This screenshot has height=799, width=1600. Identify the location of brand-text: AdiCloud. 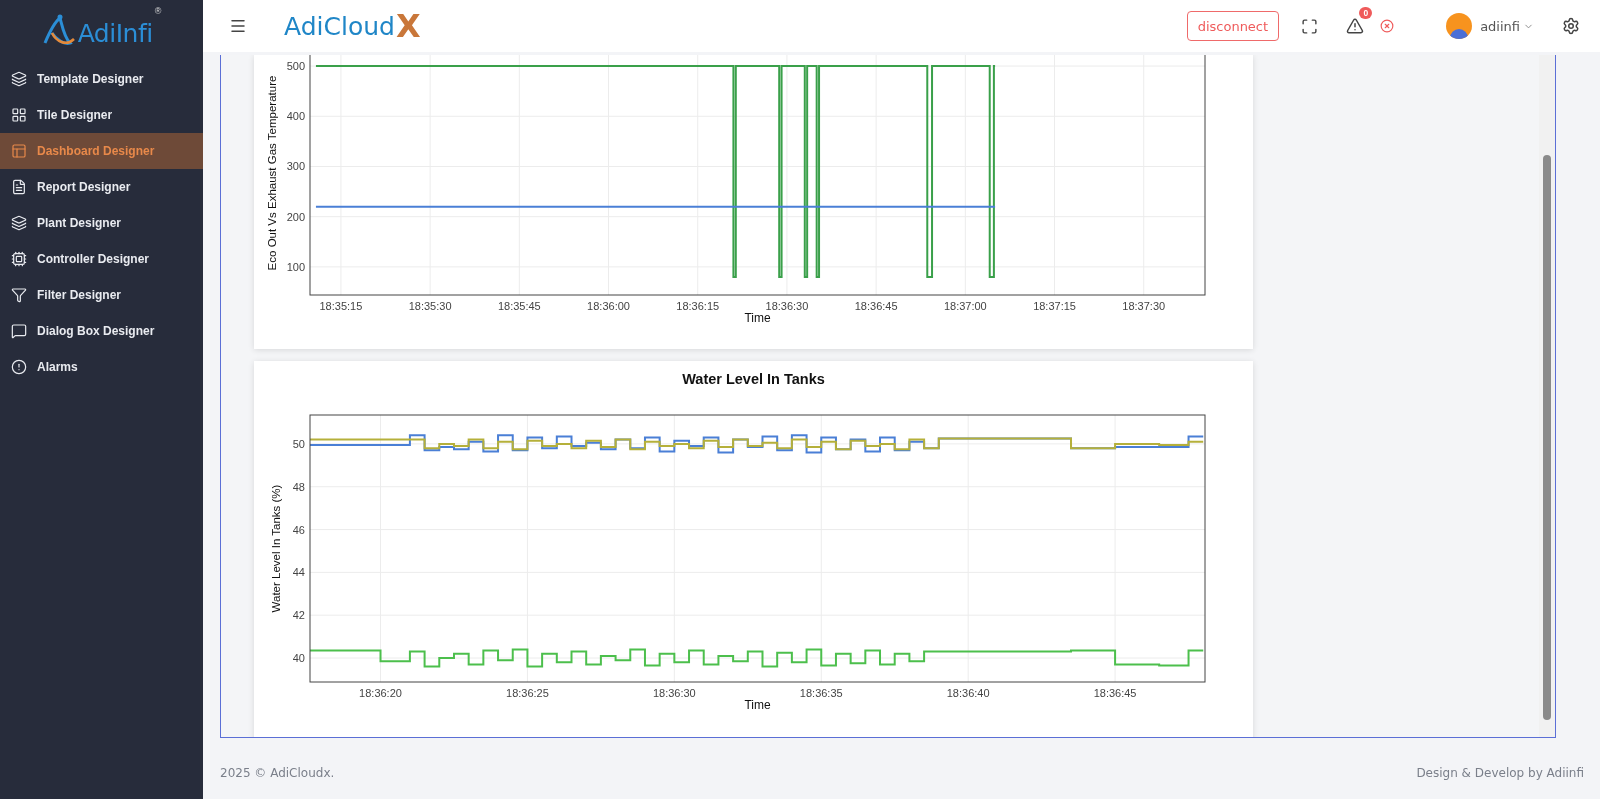
(339, 26).